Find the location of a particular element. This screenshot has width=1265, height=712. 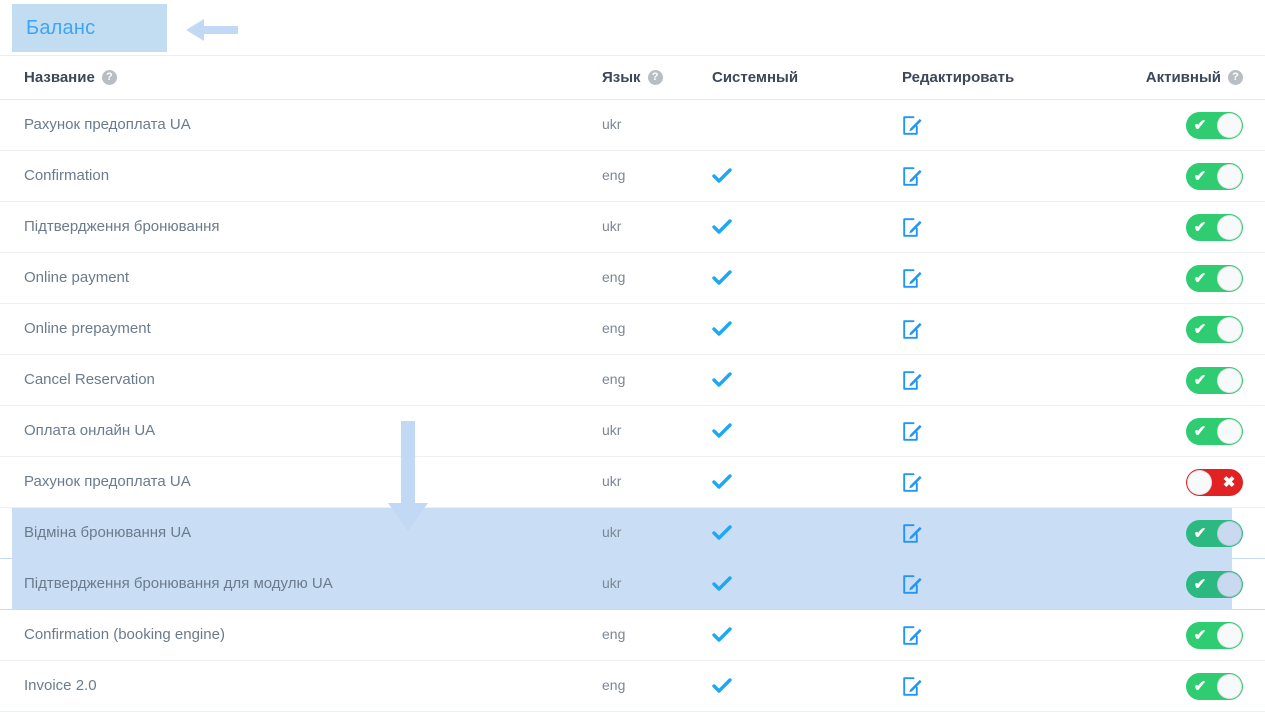

table-row: Cancel Reservation eng ✔ is located at coordinates (632, 380).